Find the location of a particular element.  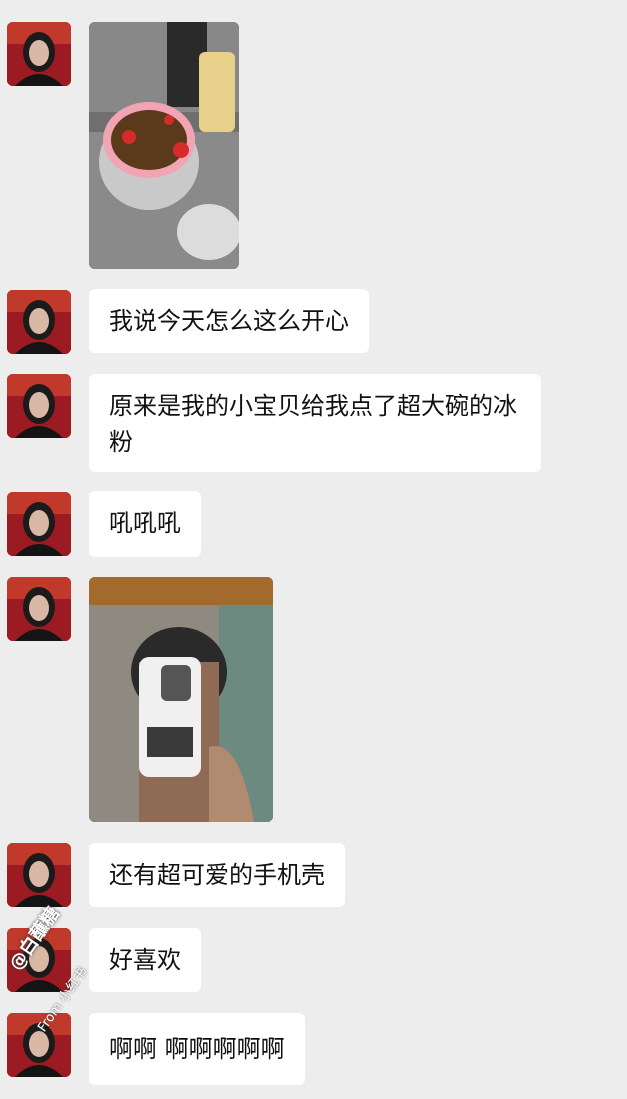

chat-bubble: 还有超可爱的手机壳 is located at coordinates (217, 875).